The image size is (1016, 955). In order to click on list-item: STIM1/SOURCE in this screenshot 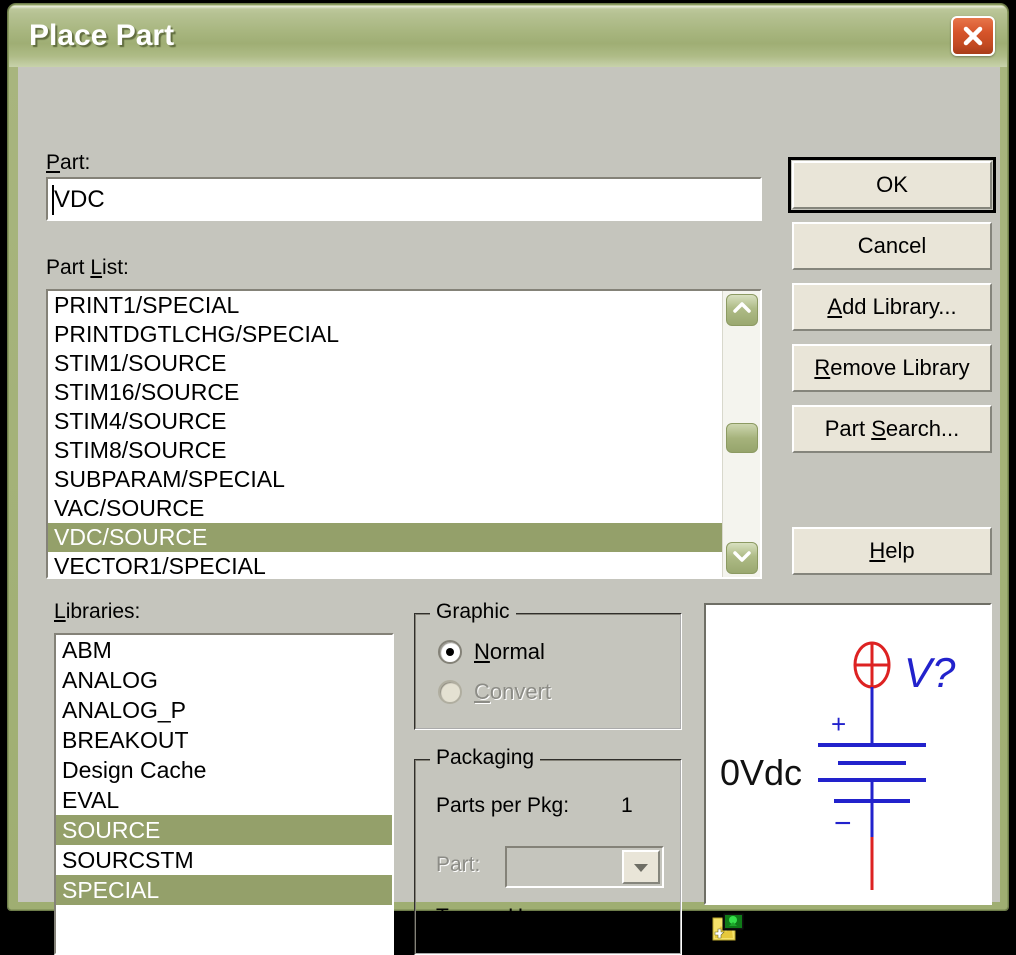, I will do `click(385, 363)`.